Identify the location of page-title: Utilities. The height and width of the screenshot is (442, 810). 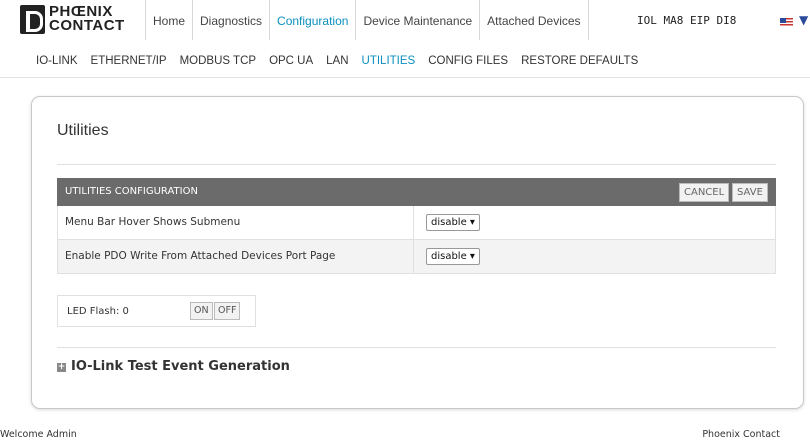
(83, 130).